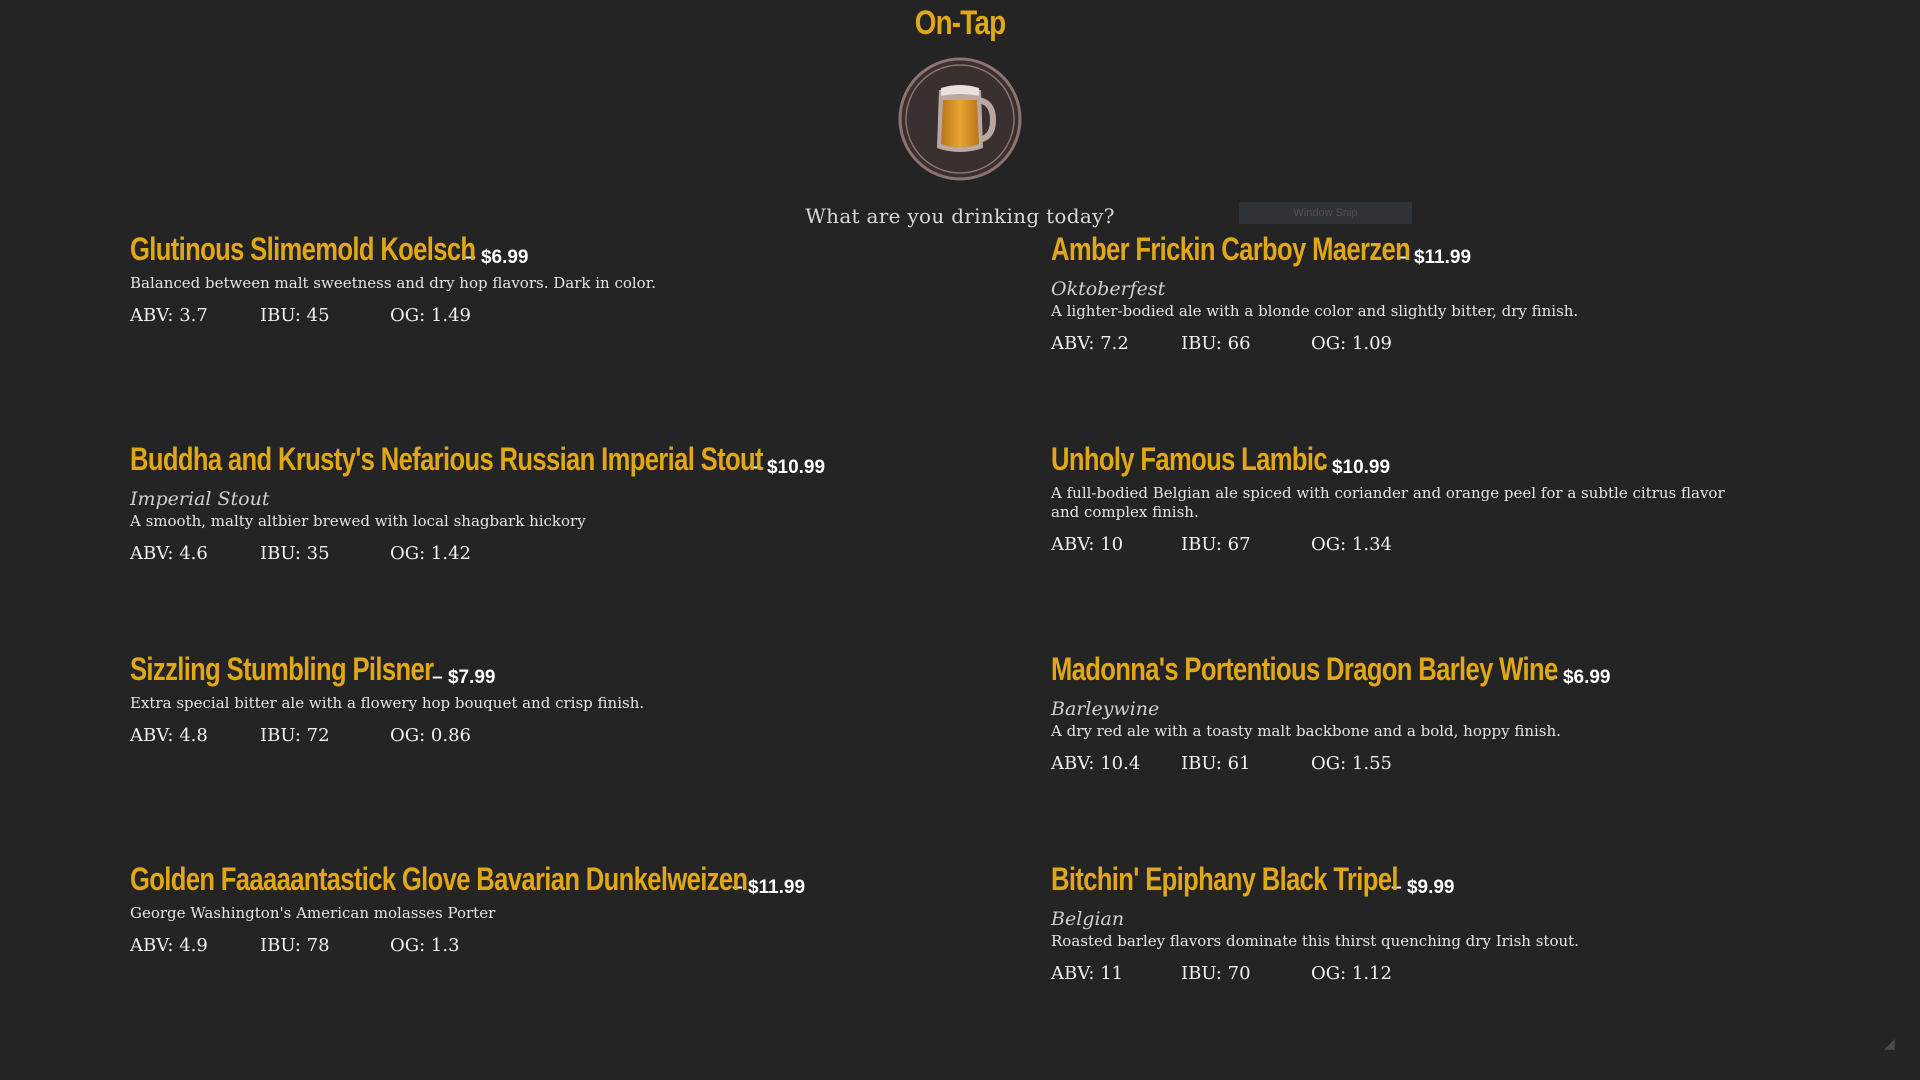 This screenshot has width=1920, height=1080. I want to click on beer-style: Imperial Stout, so click(200, 499).